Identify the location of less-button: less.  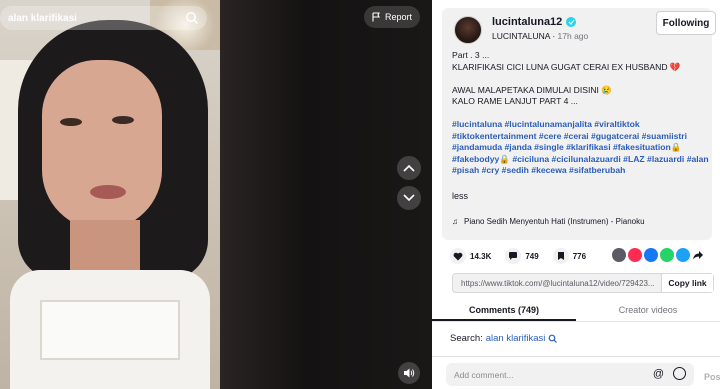
(460, 196).